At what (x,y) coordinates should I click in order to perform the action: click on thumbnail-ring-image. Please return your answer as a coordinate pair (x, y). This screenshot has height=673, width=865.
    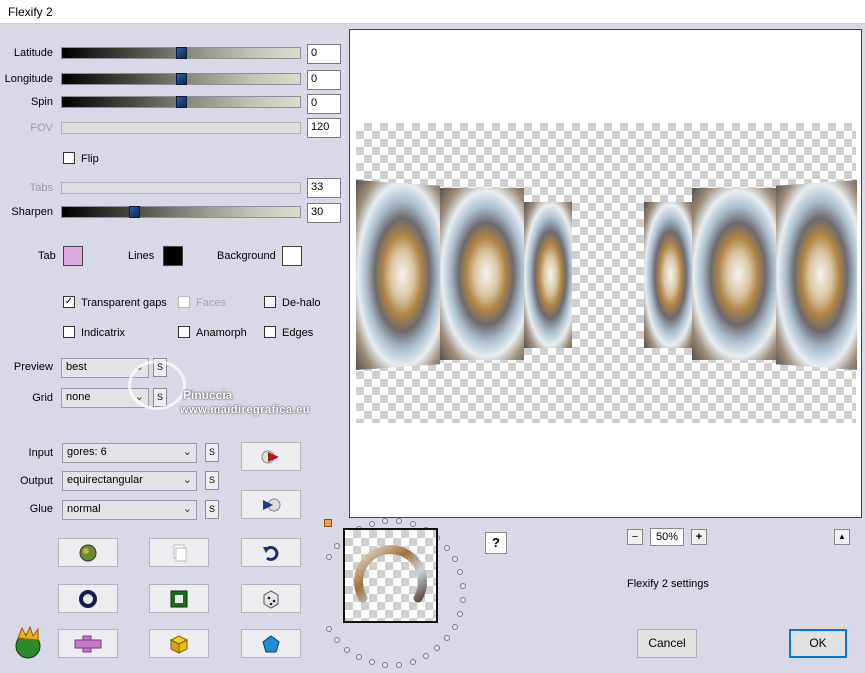
    Looking at the image, I should click on (390, 574).